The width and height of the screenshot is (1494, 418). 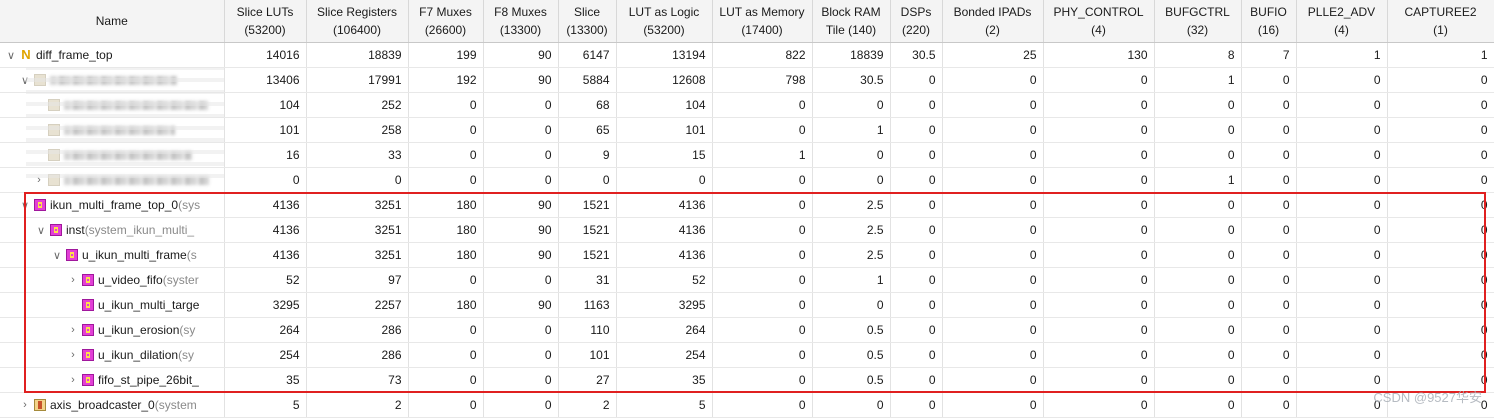 I want to click on hierarchy-name-cell: › u_ikun_erosion (sy, so click(x=112, y=330).